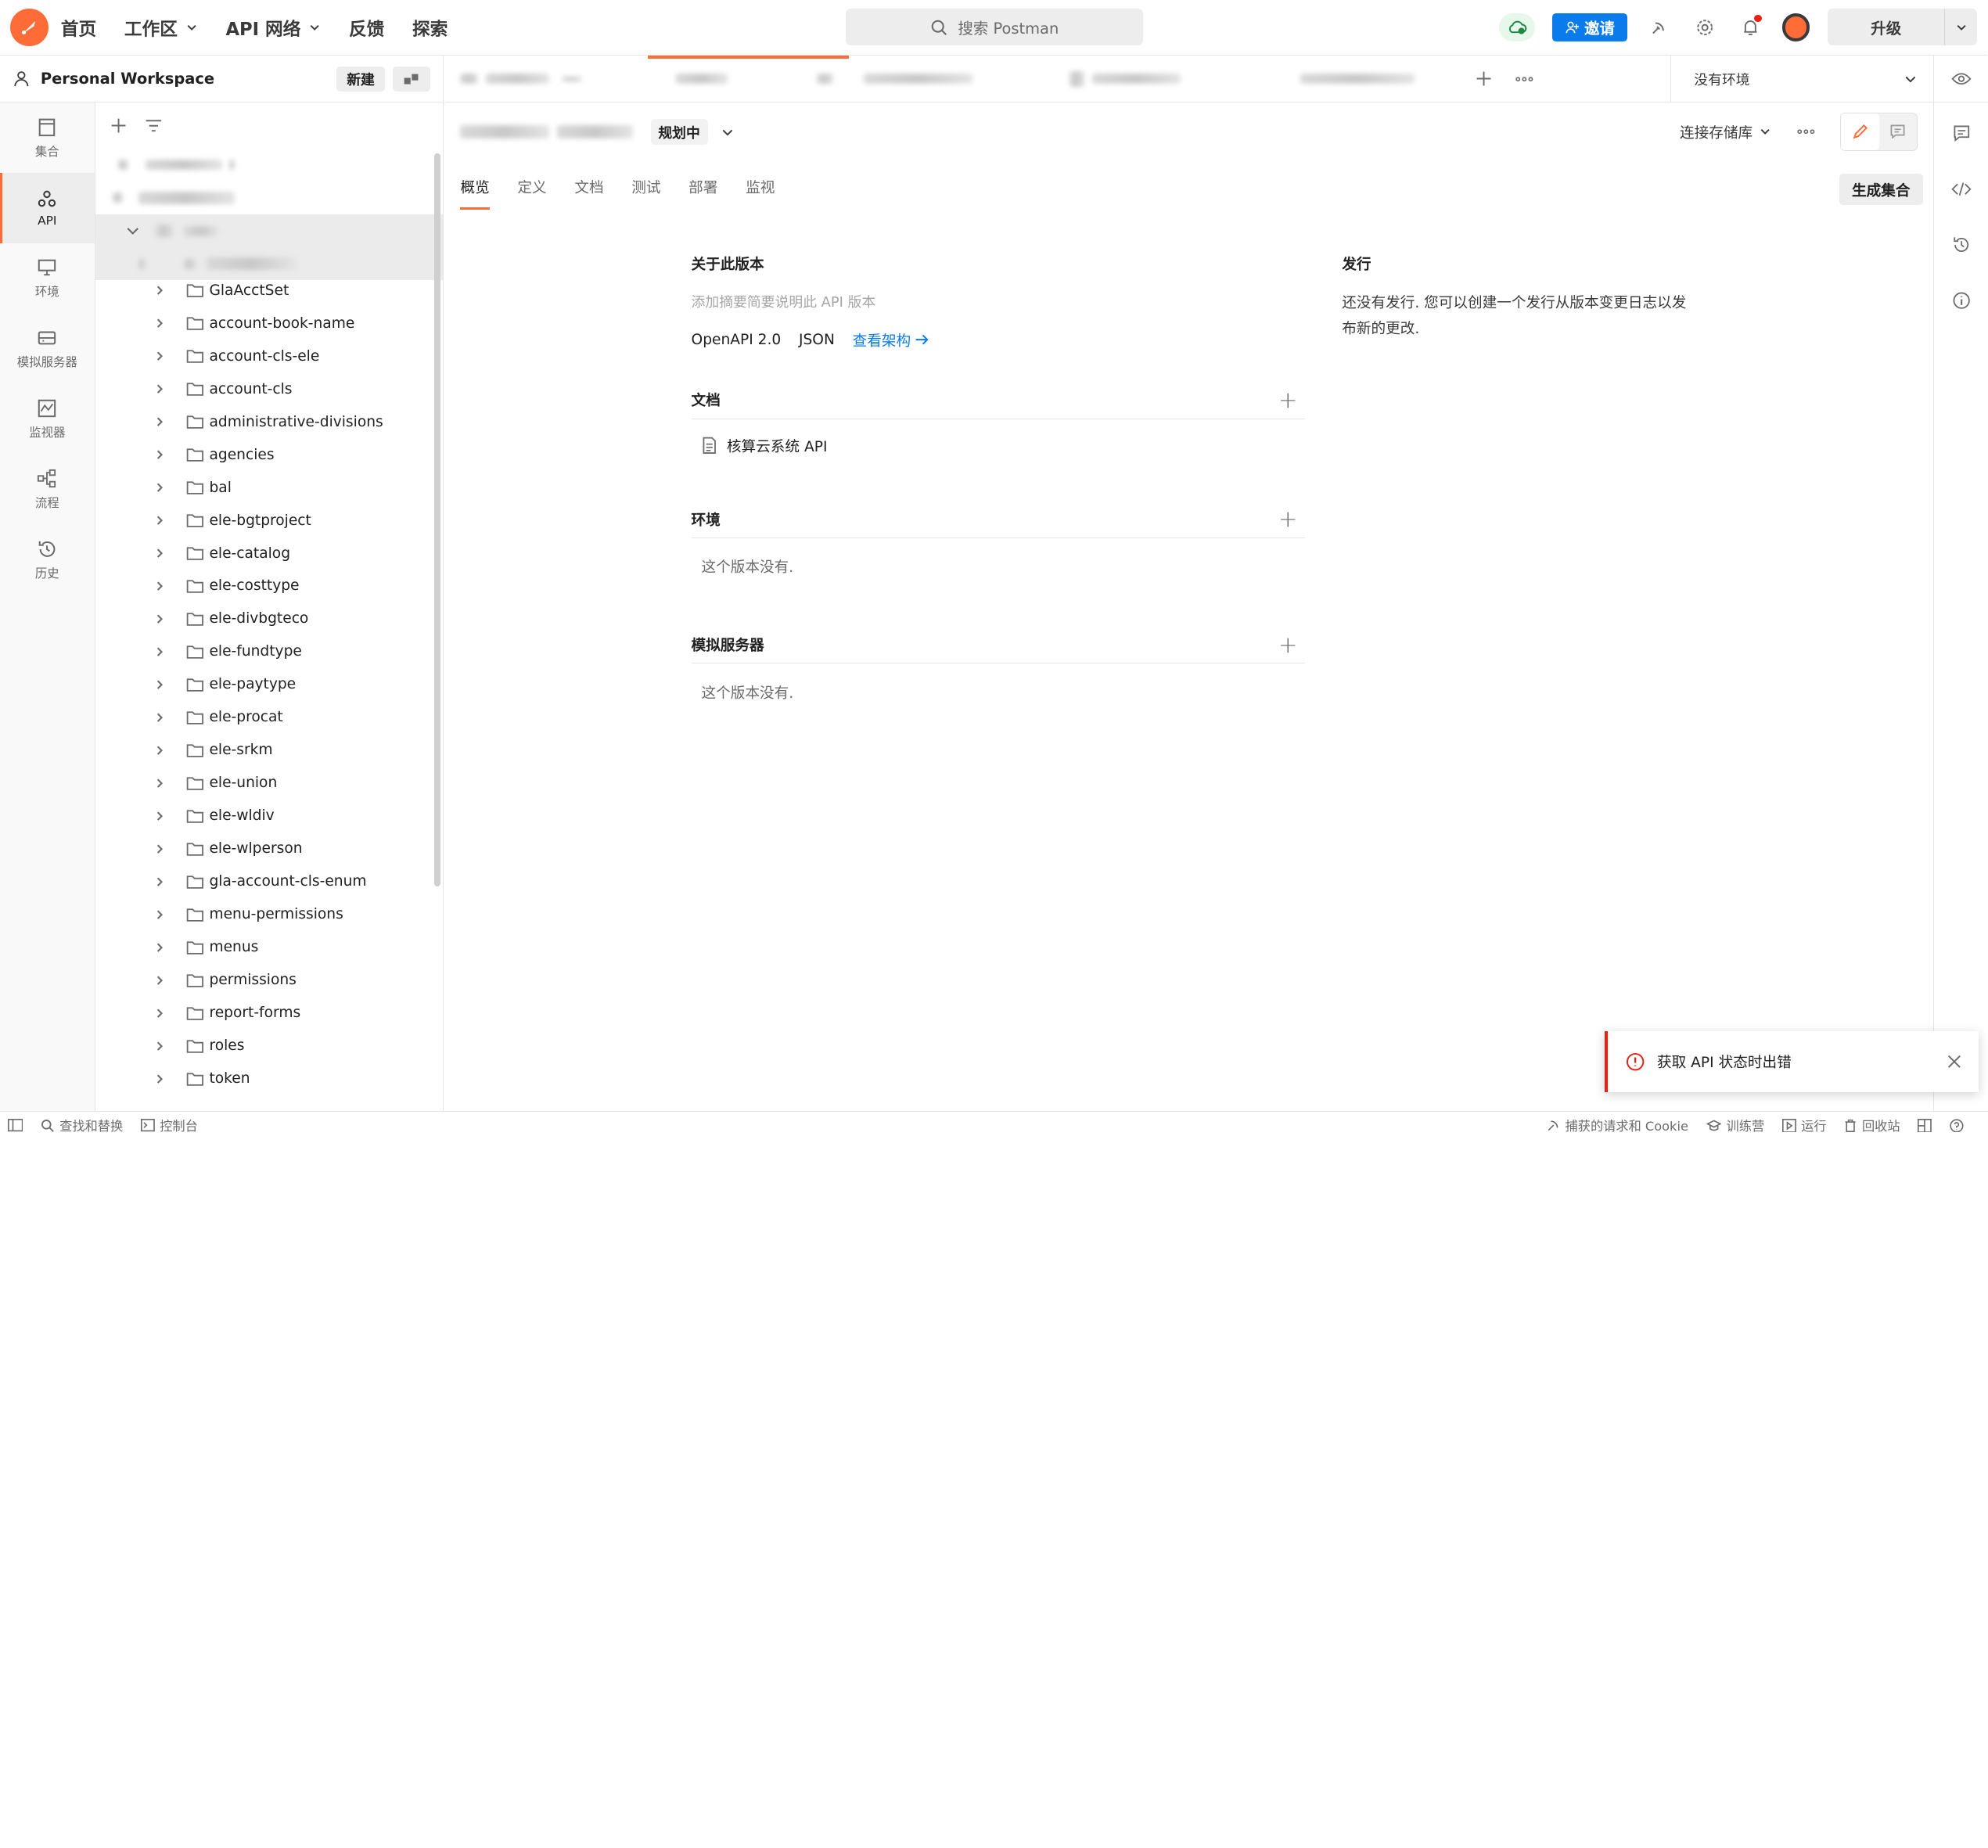 The width and height of the screenshot is (1988, 1848). Describe the element at coordinates (1287, 399) in the screenshot. I see `add-docs-plus-icon: +` at that location.